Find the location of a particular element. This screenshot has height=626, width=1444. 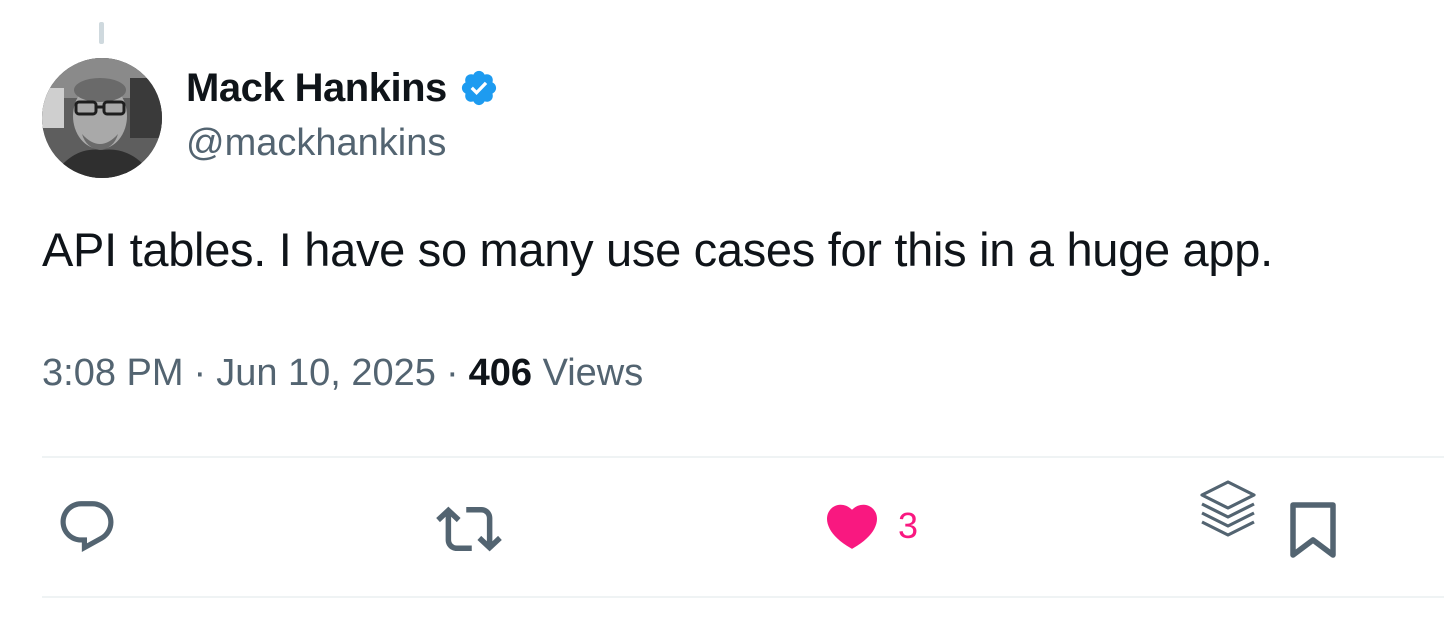

thread-connector-line is located at coordinates (101, 33).